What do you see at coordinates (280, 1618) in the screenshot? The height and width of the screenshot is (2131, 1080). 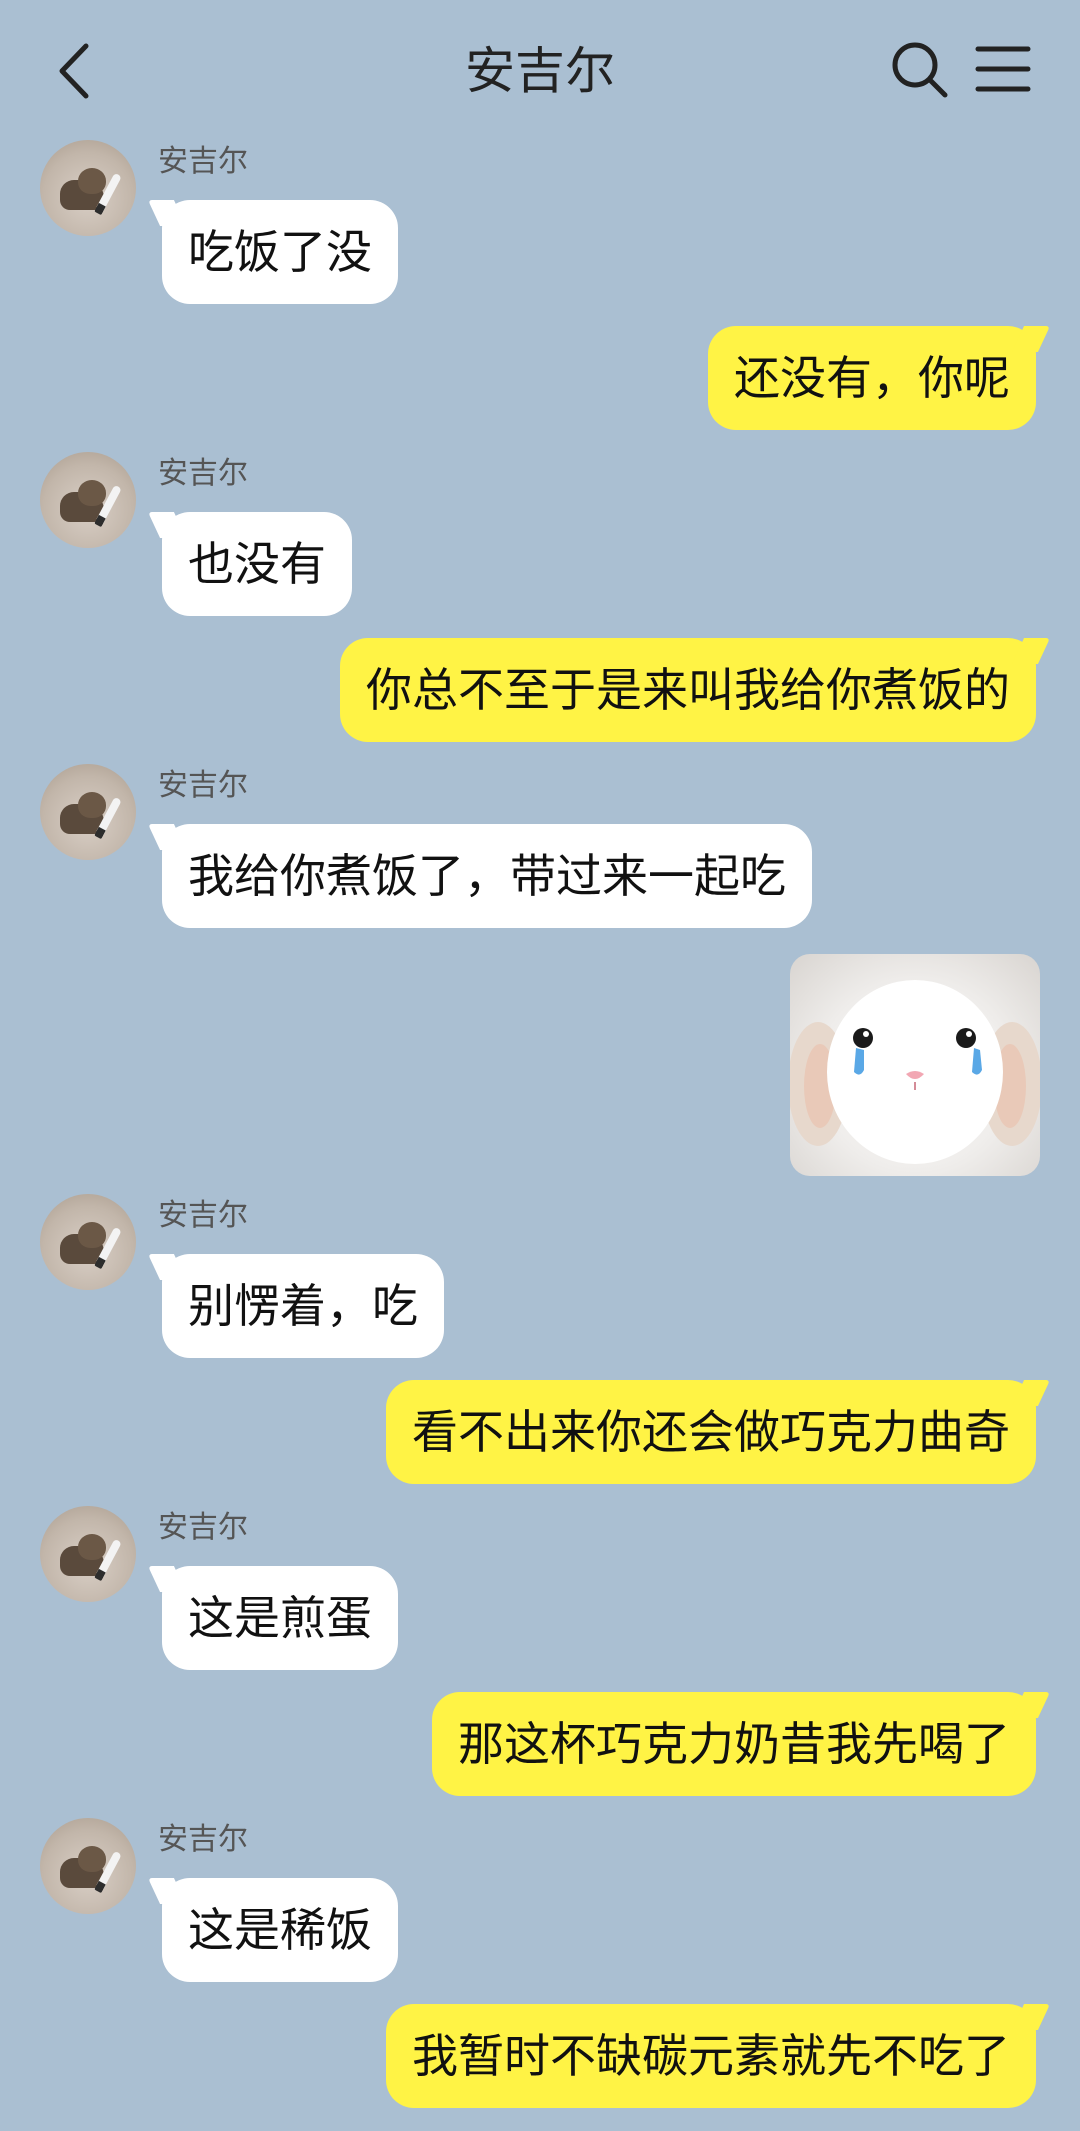 I see `incoming-message: 这是煎蛋` at bounding box center [280, 1618].